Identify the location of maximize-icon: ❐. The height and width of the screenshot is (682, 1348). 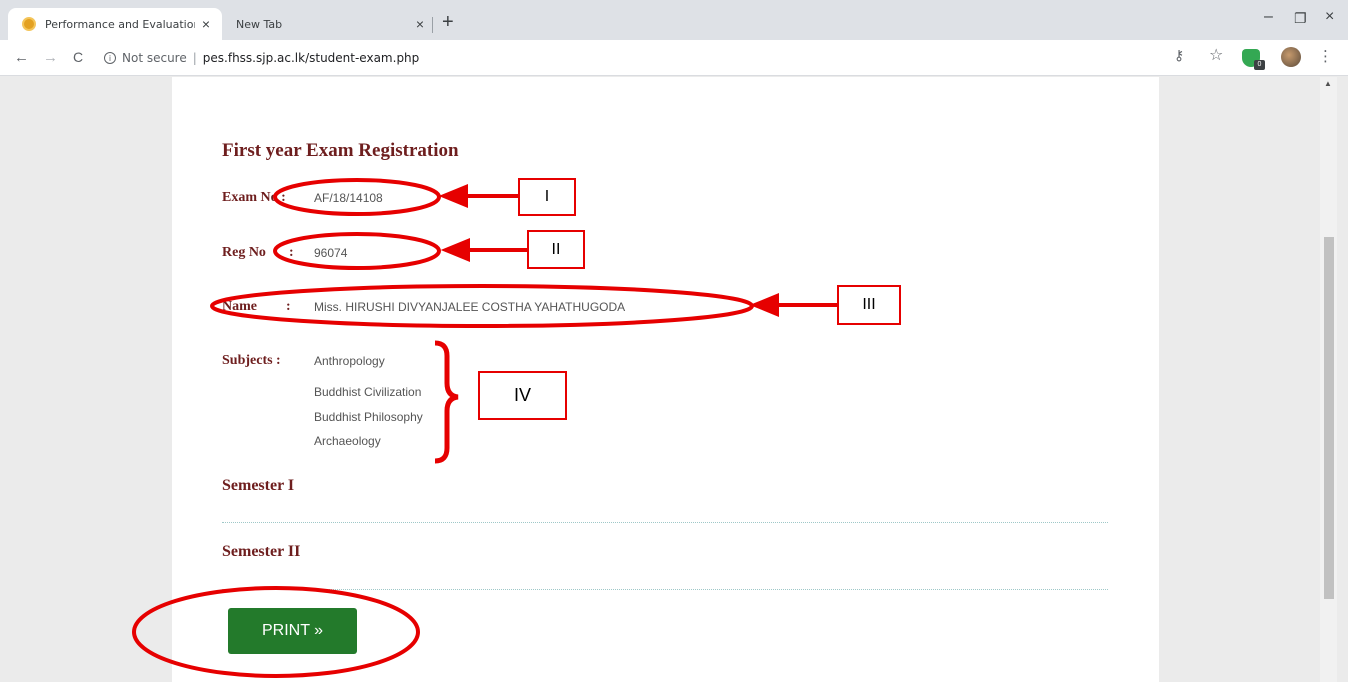
(1300, 18).